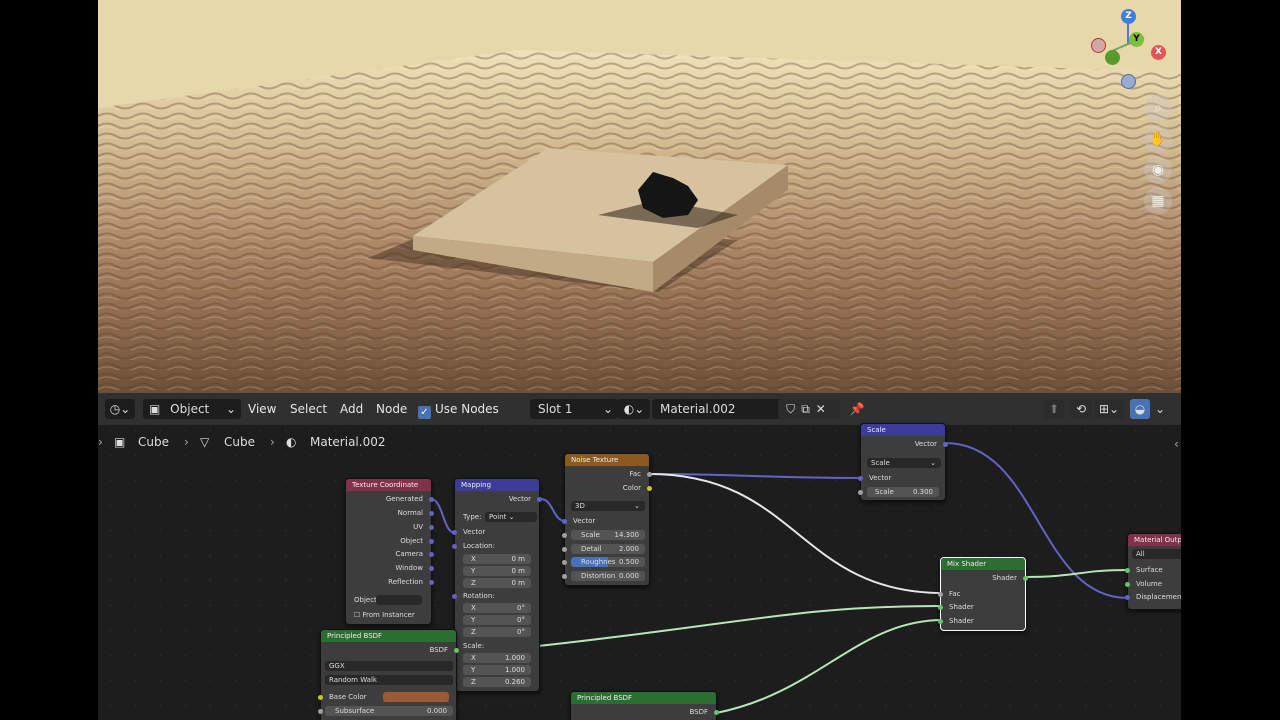 Image resolution: width=1280 pixels, height=720 pixels. What do you see at coordinates (643, 698) in the screenshot?
I see `node-title: Principled BSDF` at bounding box center [643, 698].